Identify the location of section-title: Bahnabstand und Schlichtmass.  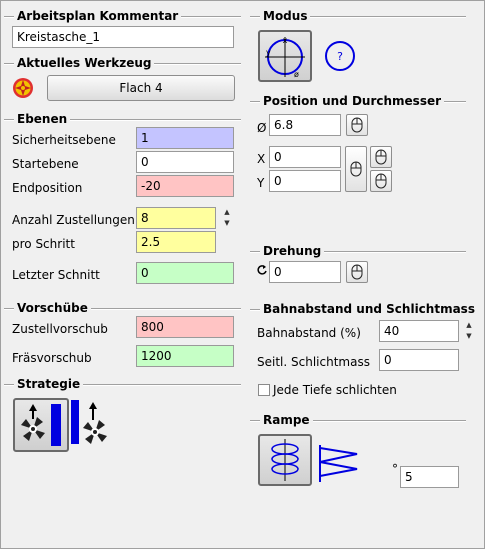
(369, 309).